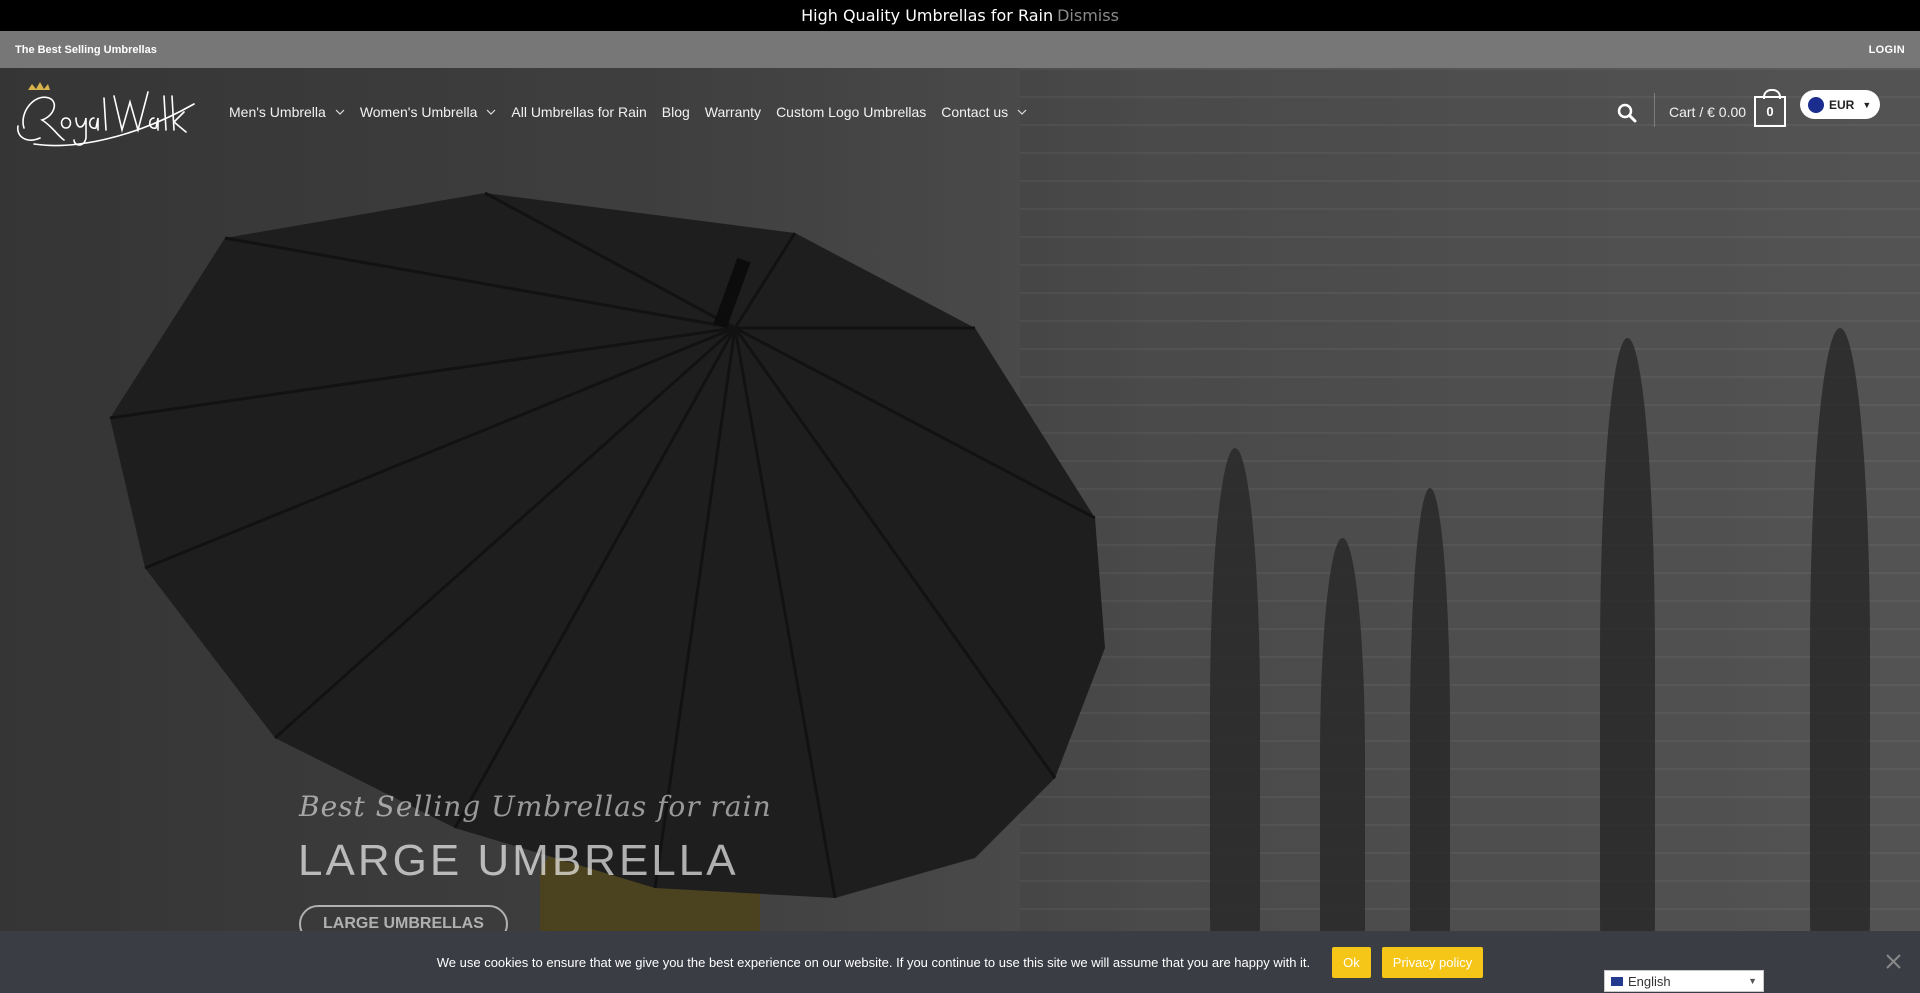 The width and height of the screenshot is (1920, 993). What do you see at coordinates (927, 15) in the screenshot?
I see `announcement-text: High Quality Umbrellas for Rain` at bounding box center [927, 15].